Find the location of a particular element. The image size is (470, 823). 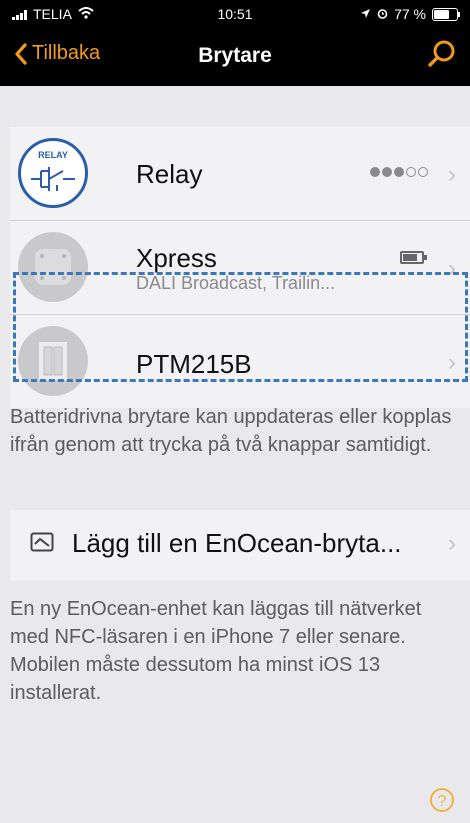

location-icon is located at coordinates (365, 14).